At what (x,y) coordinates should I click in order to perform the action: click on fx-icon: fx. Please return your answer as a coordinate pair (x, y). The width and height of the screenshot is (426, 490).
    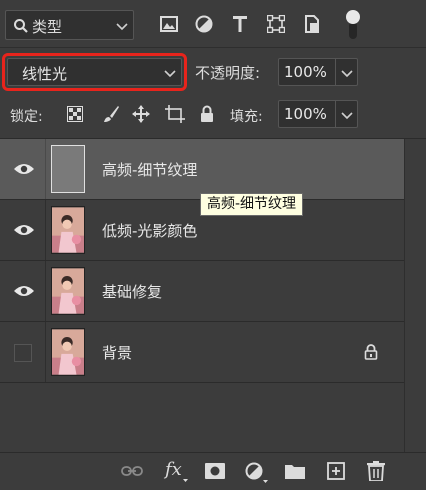
    Looking at the image, I should click on (176, 470).